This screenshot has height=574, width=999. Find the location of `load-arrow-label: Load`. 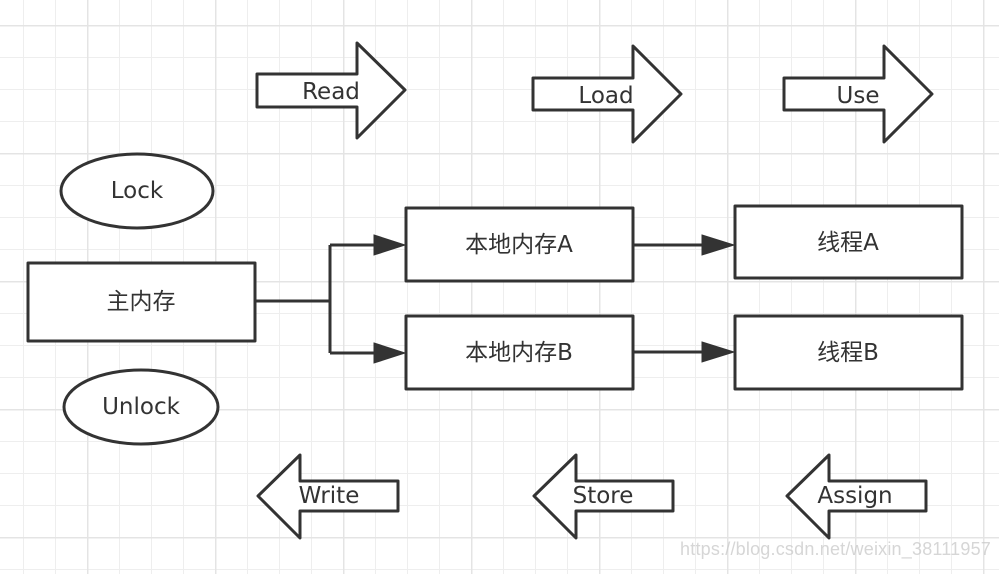

load-arrow-label: Load is located at coordinates (605, 96).